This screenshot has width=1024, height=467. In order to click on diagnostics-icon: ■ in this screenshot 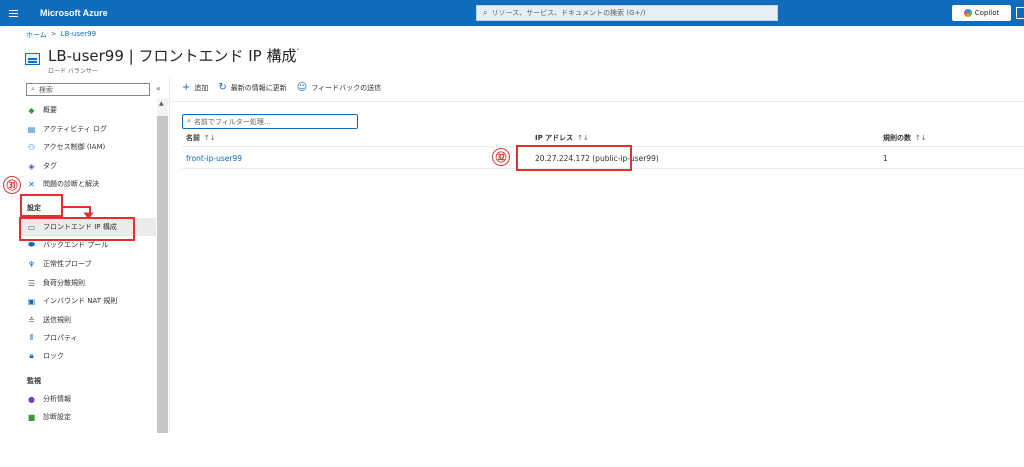, I will do `click(31, 417)`.